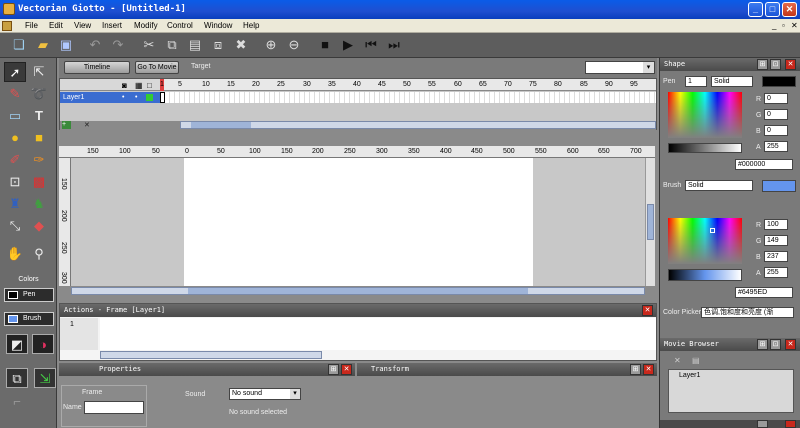 The height and width of the screenshot is (428, 800). Describe the element at coordinates (124, 85) in the screenshot. I see `eye-icon: ◙` at that location.